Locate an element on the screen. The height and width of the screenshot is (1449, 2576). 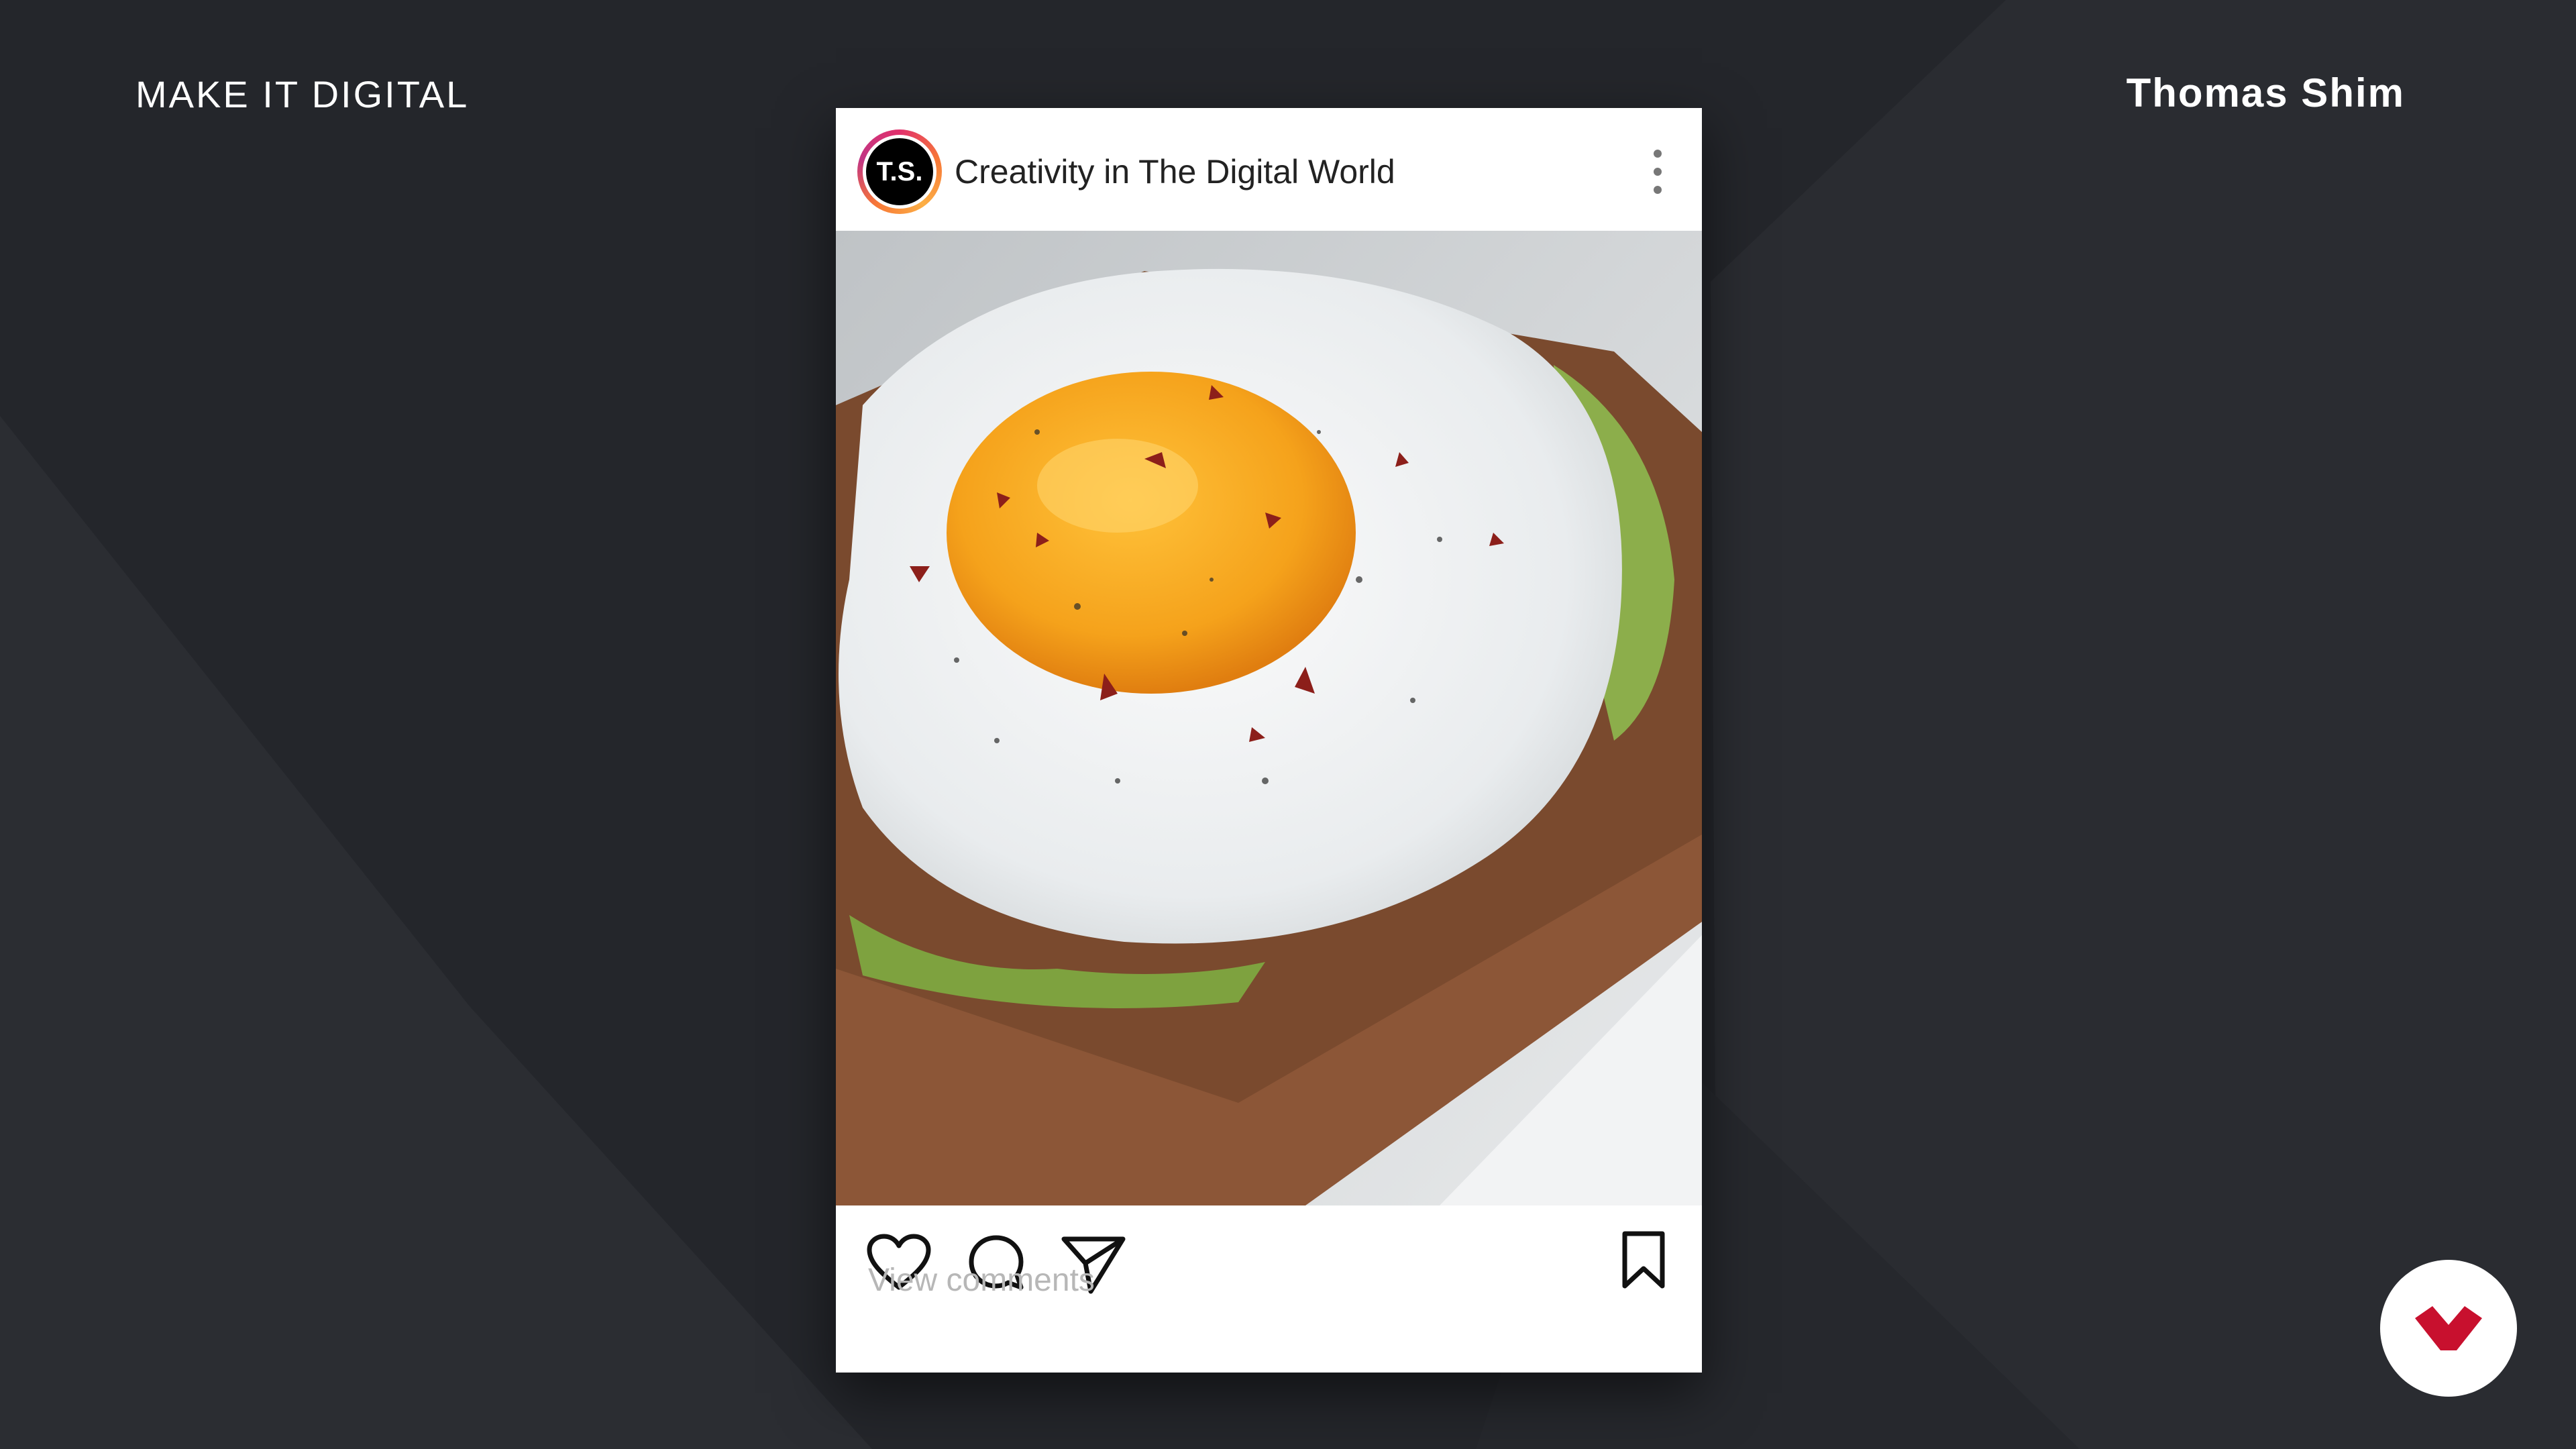
view-comments-link: View comments is located at coordinates (981, 1280).